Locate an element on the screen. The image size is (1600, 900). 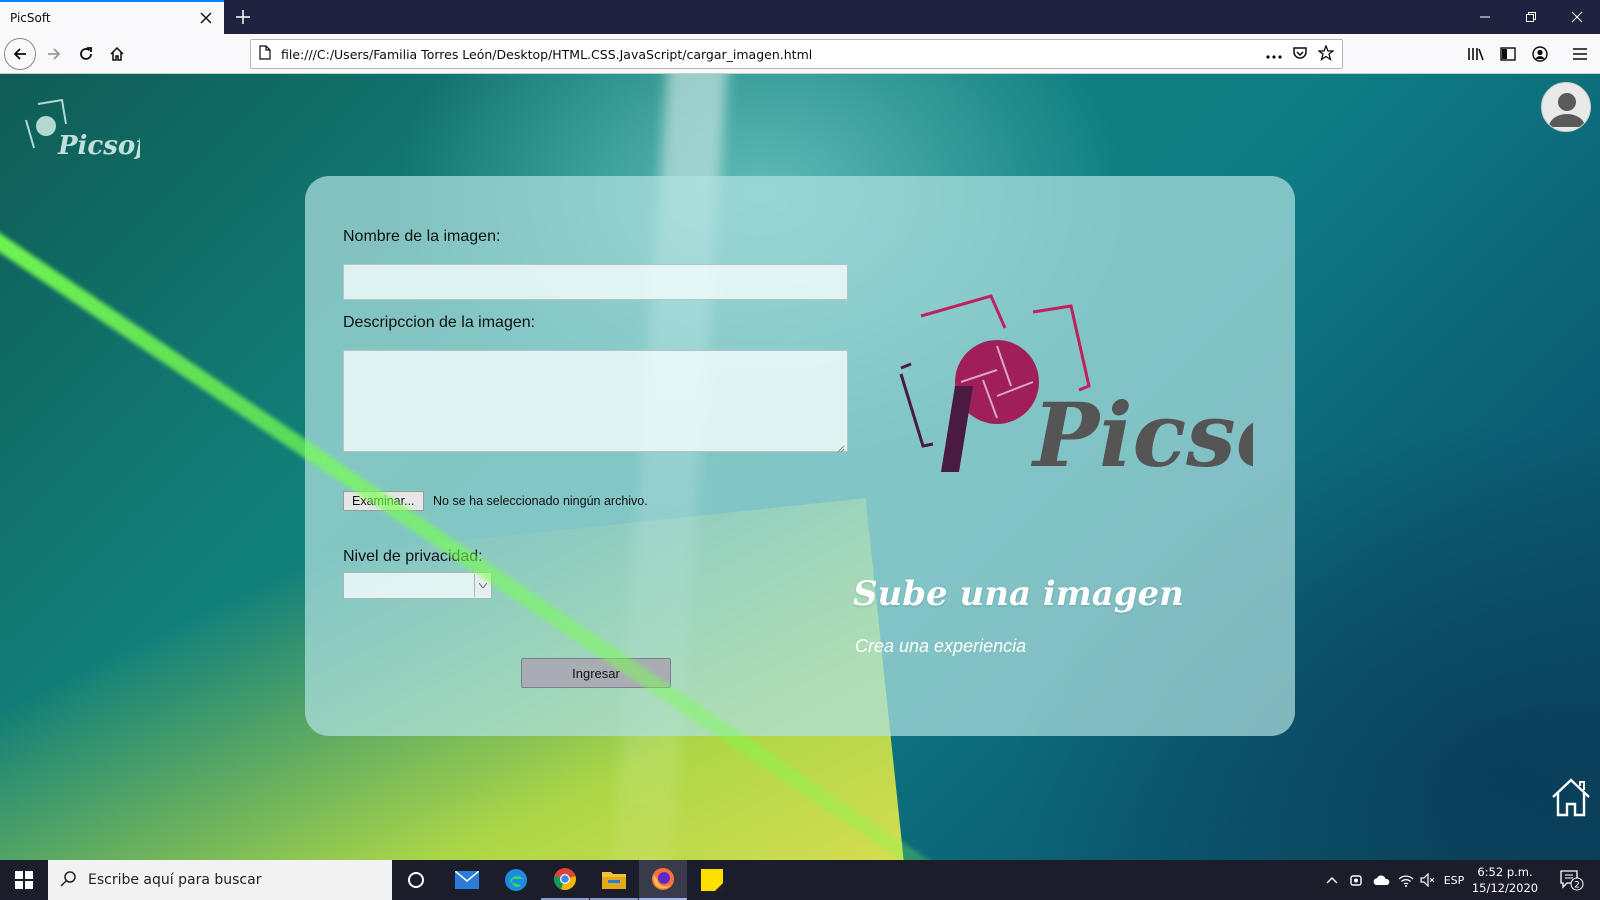
taskbar-clock: 6:52 p.m. 15/12/2020 is located at coordinates (1505, 880).